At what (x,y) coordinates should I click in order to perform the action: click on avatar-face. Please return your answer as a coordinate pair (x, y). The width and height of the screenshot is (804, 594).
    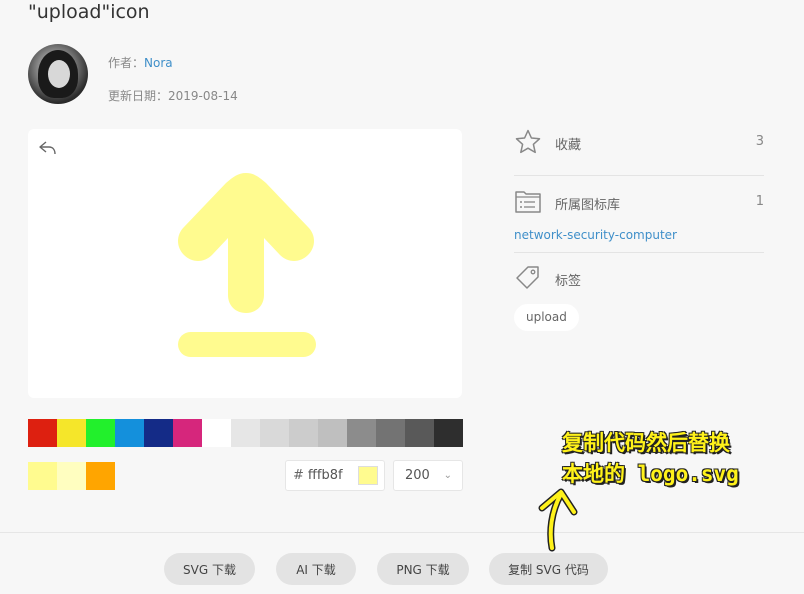
    Looking at the image, I should click on (59, 74).